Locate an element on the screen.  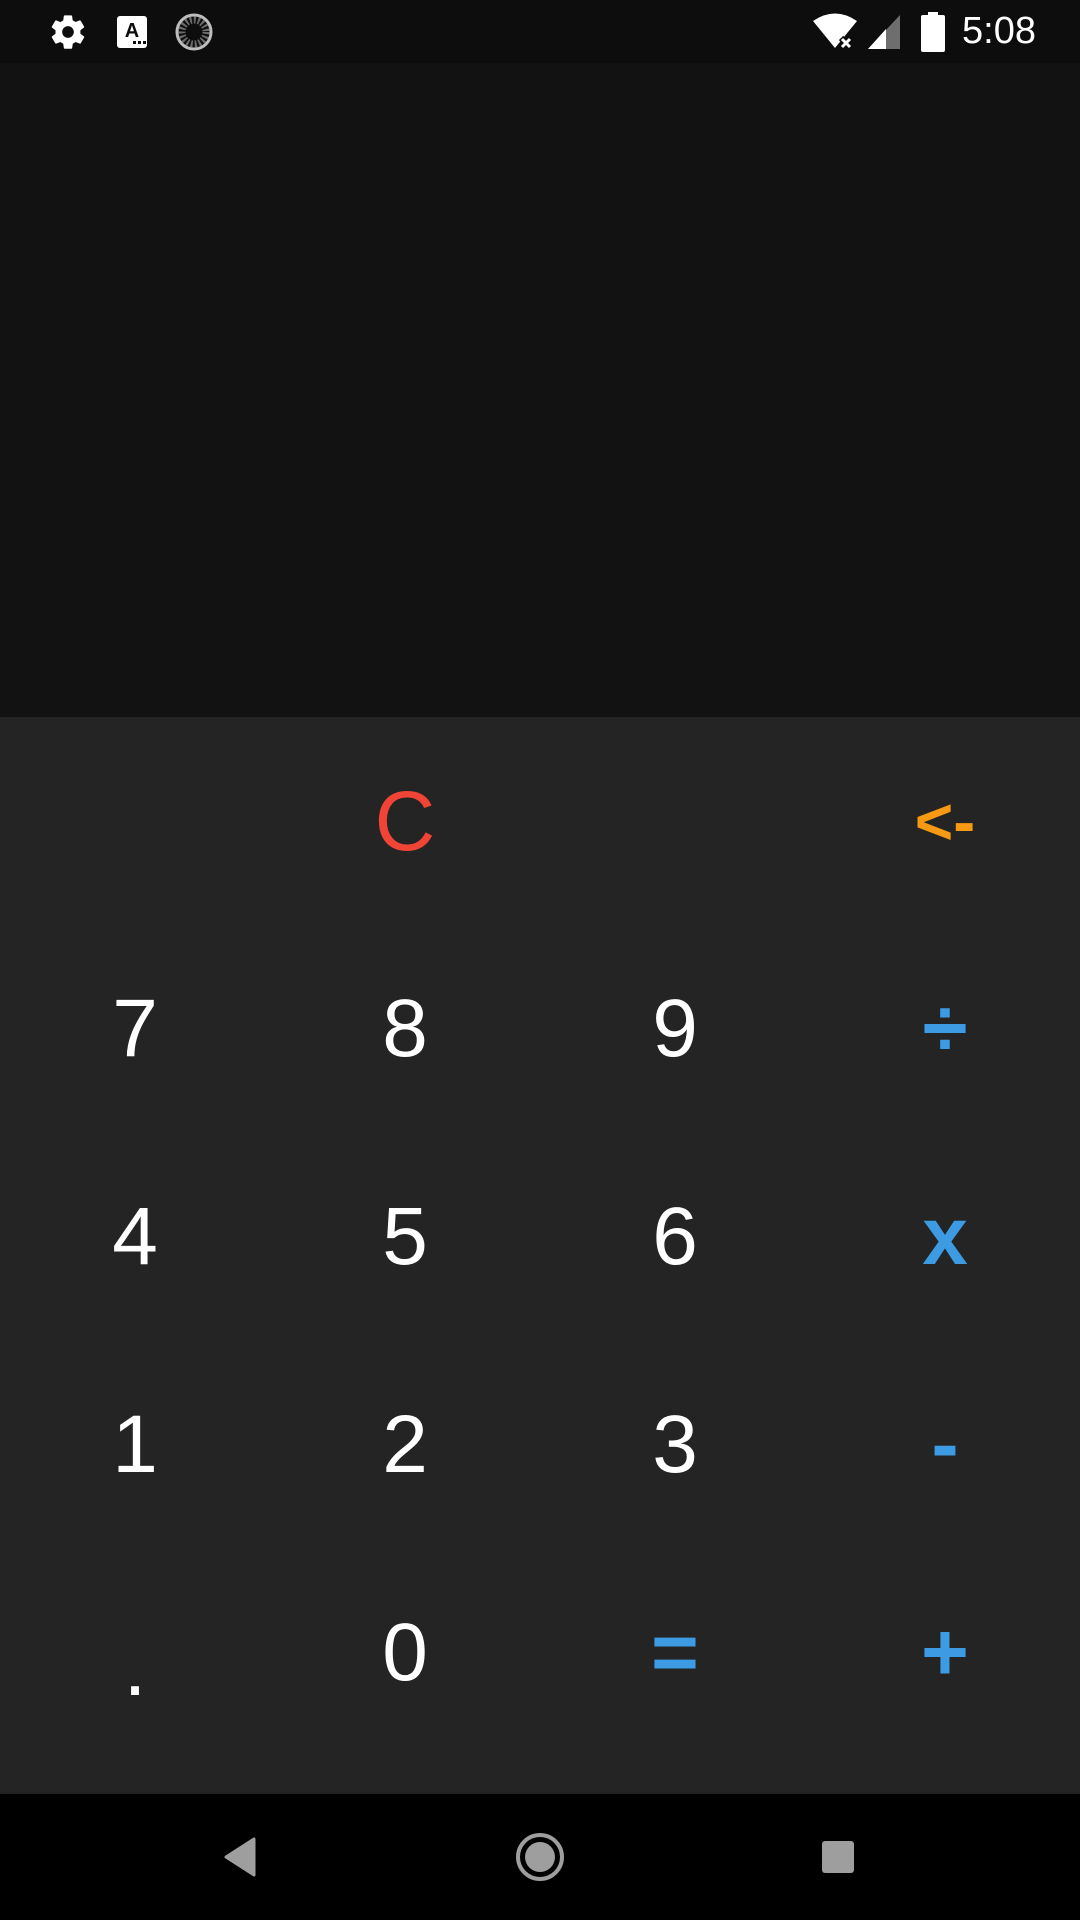
home-icon is located at coordinates (540, 1857).